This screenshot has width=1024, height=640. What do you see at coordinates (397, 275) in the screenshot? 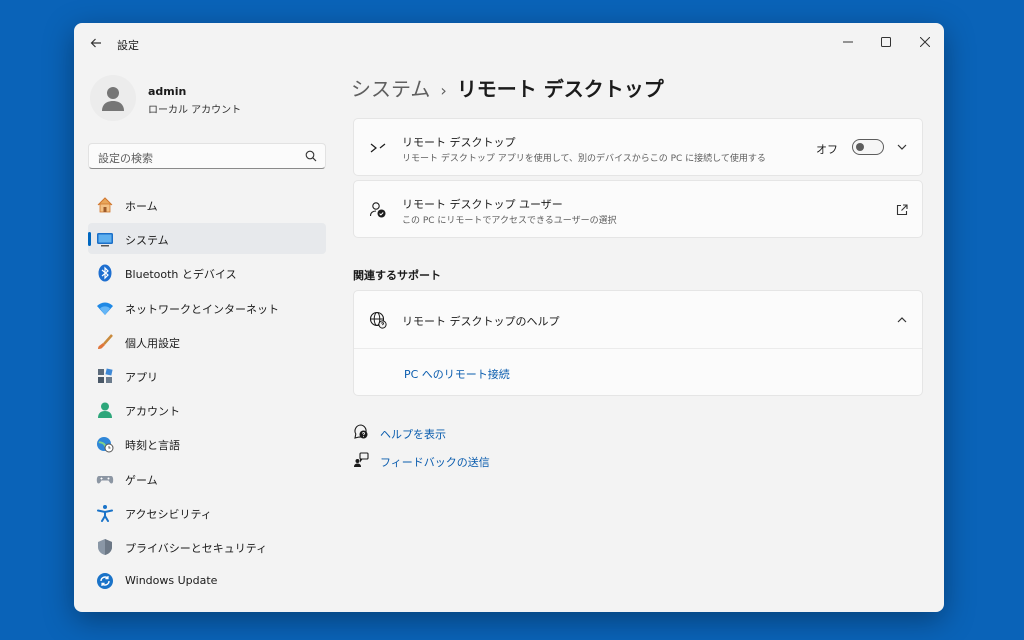
I see `support-section-title: 関連するサポート` at bounding box center [397, 275].